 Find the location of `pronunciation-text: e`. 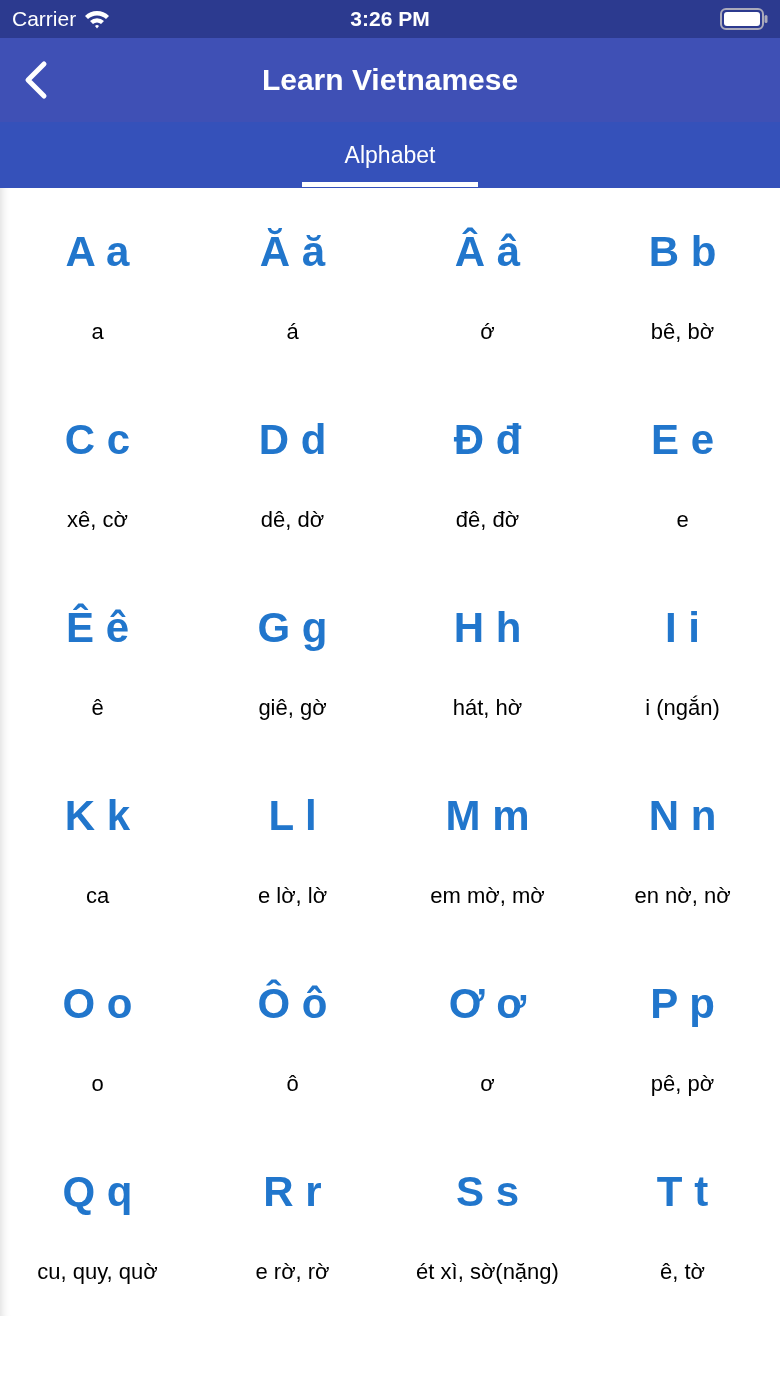

pronunciation-text: e is located at coordinates (682, 520).